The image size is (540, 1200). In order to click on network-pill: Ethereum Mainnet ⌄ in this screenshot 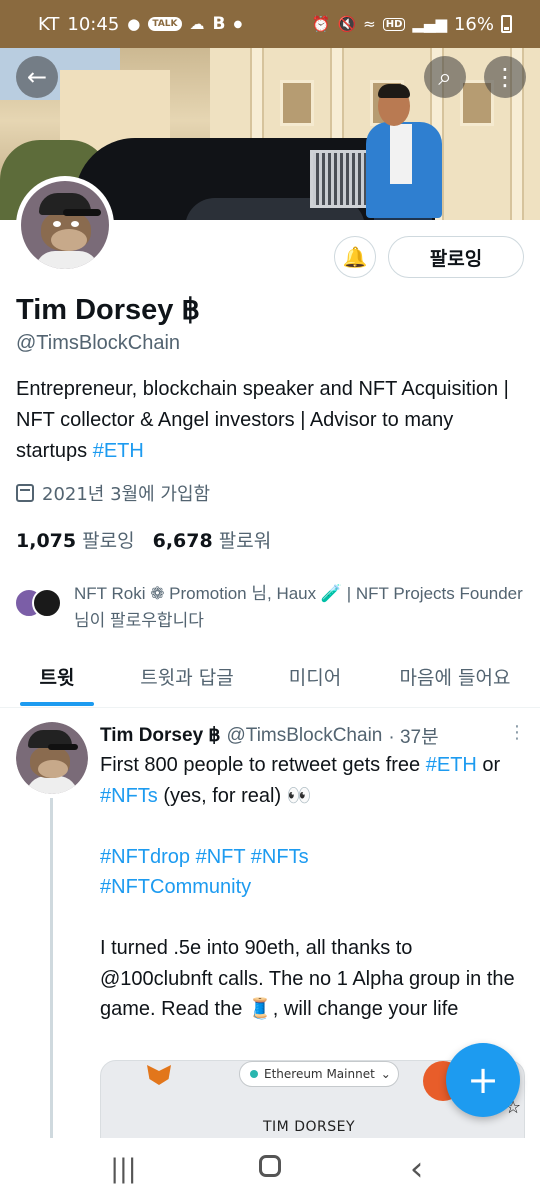, I will do `click(319, 1074)`.